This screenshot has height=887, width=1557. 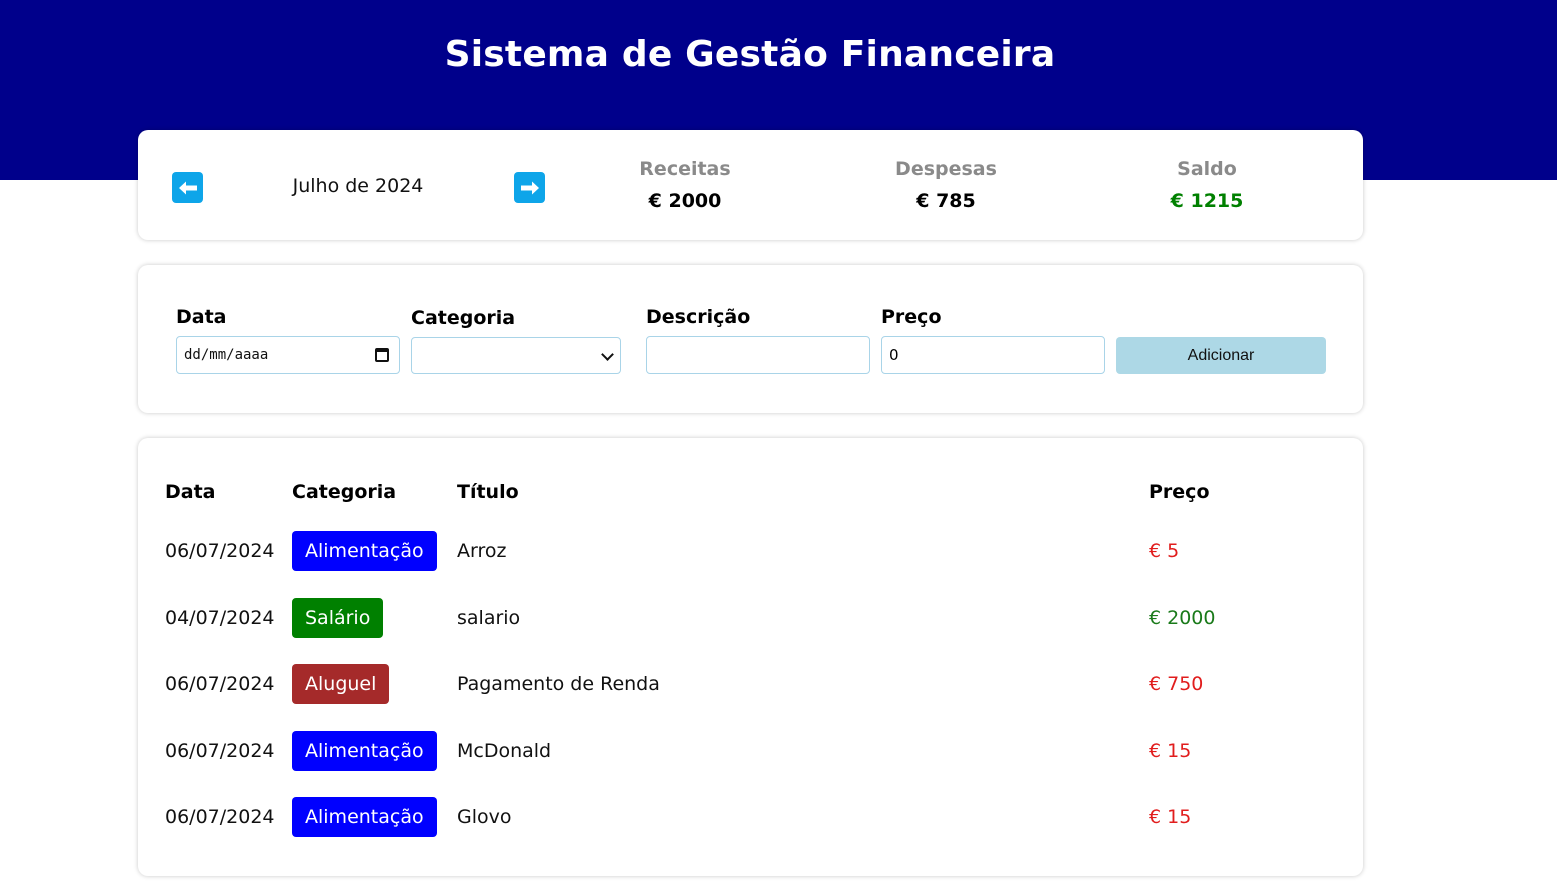 I want to click on row-price: € 5, so click(x=1164, y=551).